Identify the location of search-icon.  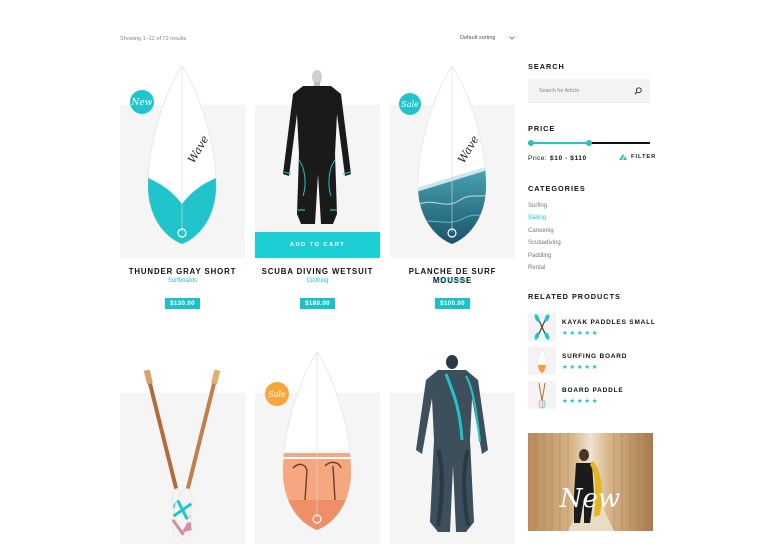
(638, 91).